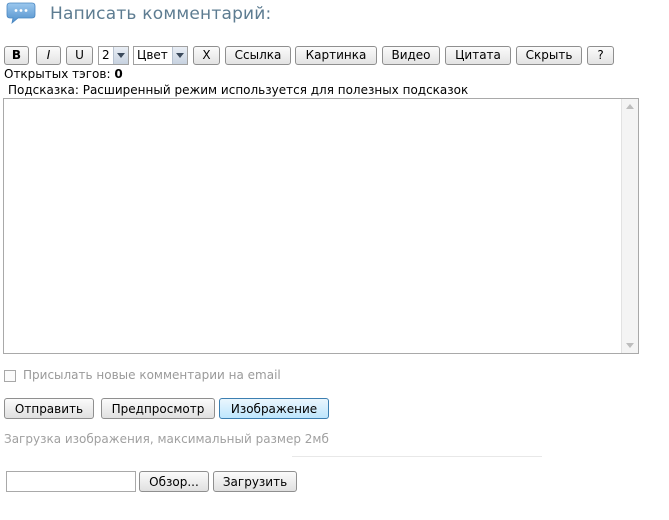 The height and width of the screenshot is (520, 669). What do you see at coordinates (411, 55) in the screenshot?
I see `video-button: Видео` at bounding box center [411, 55].